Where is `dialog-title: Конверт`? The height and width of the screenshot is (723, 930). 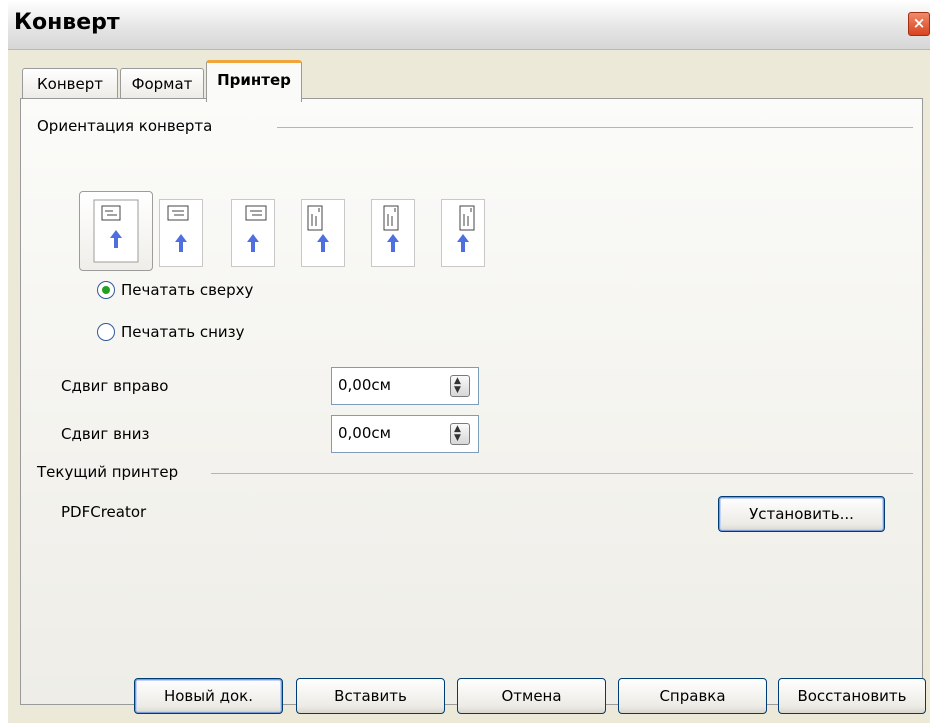
dialog-title: Конверт is located at coordinates (67, 22).